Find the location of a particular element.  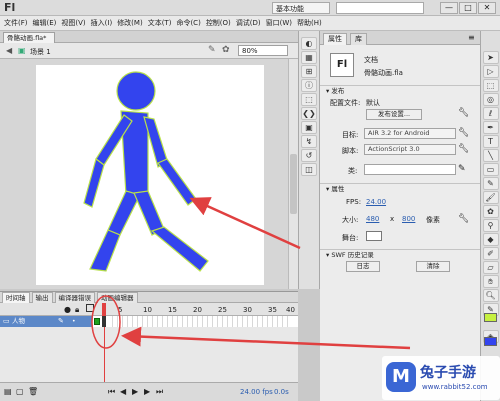

watermark-logo: M is located at coordinates (401, 377).